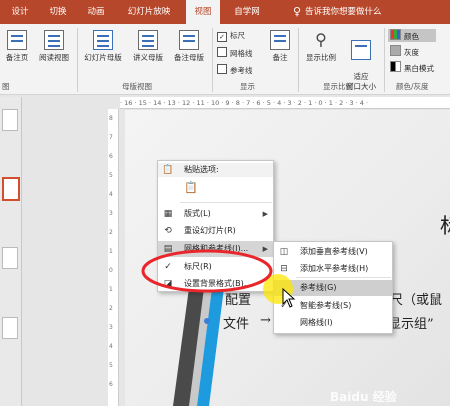 The width and height of the screenshot is (450, 406). I want to click on slide-master-icon, so click(103, 40).